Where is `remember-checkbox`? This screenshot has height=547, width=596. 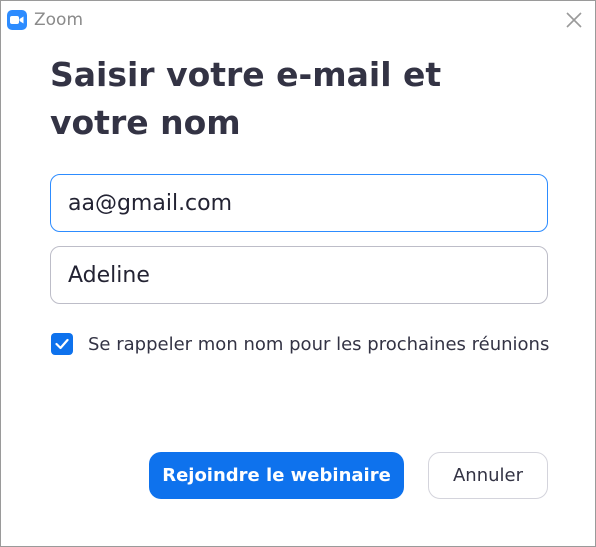 remember-checkbox is located at coordinates (62, 344).